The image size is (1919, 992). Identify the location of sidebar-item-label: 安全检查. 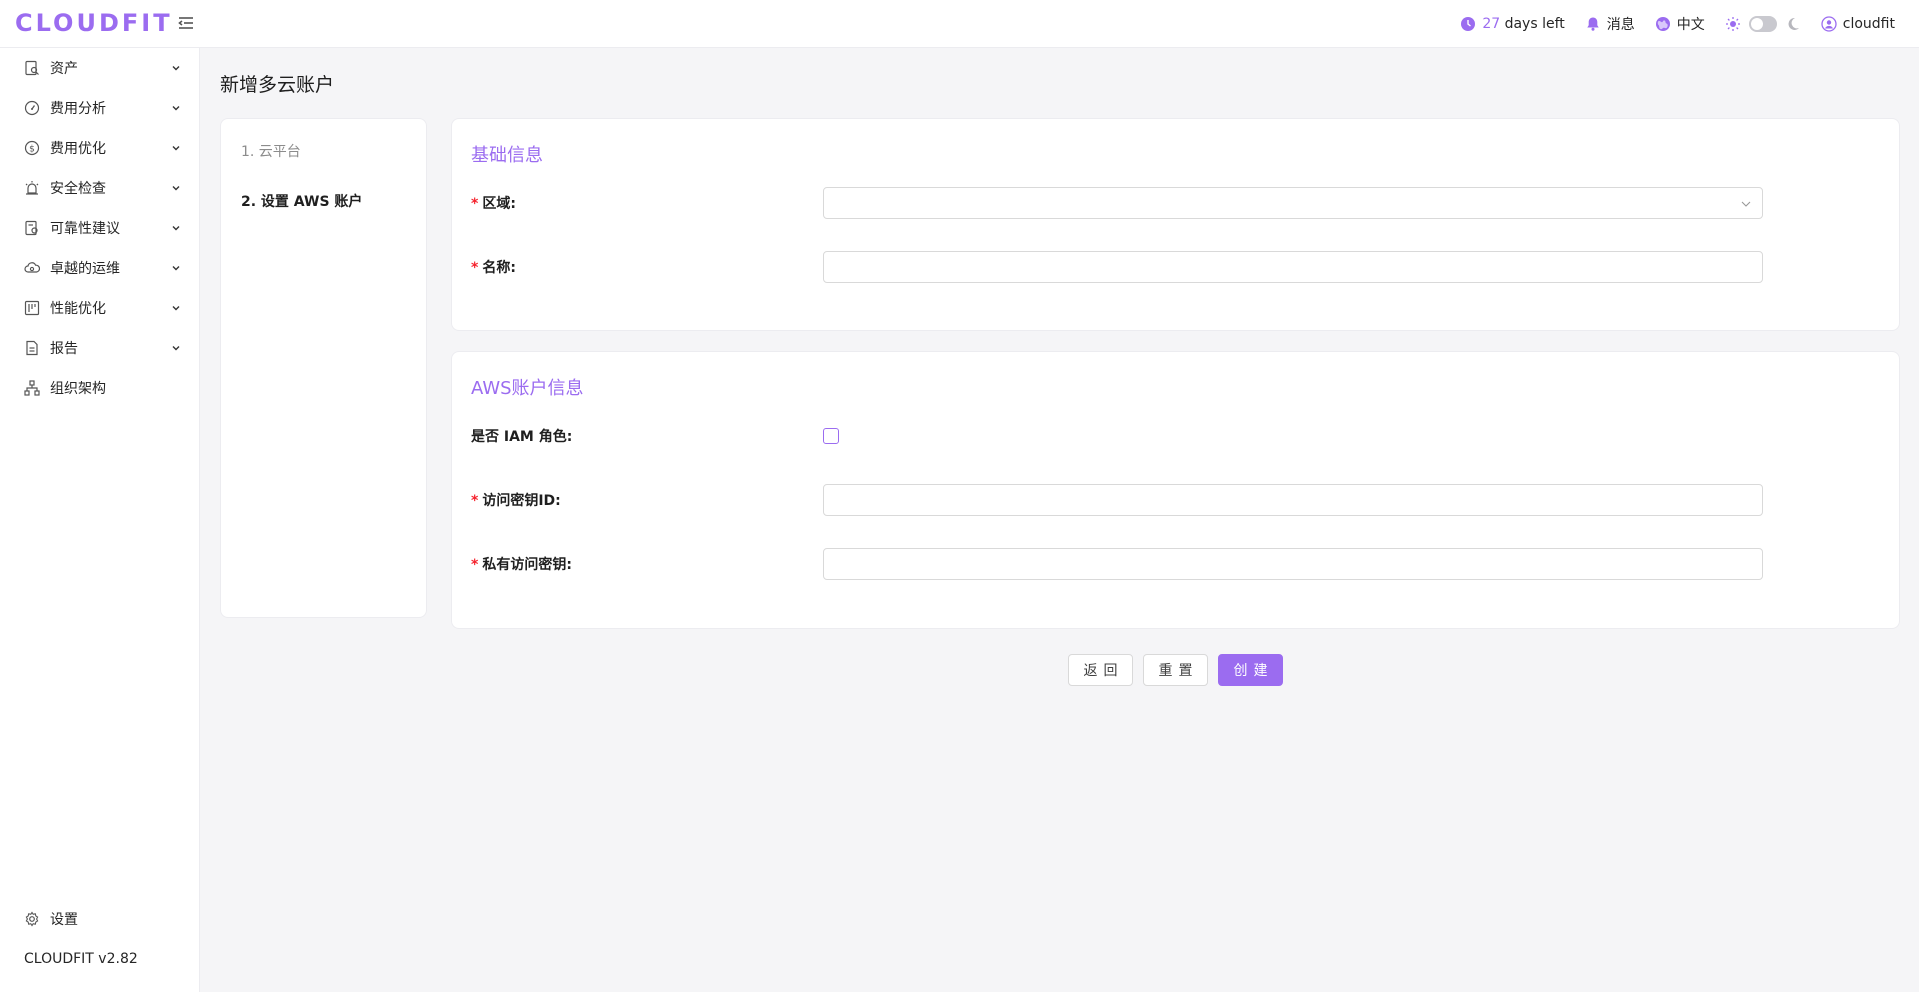
(78, 189).